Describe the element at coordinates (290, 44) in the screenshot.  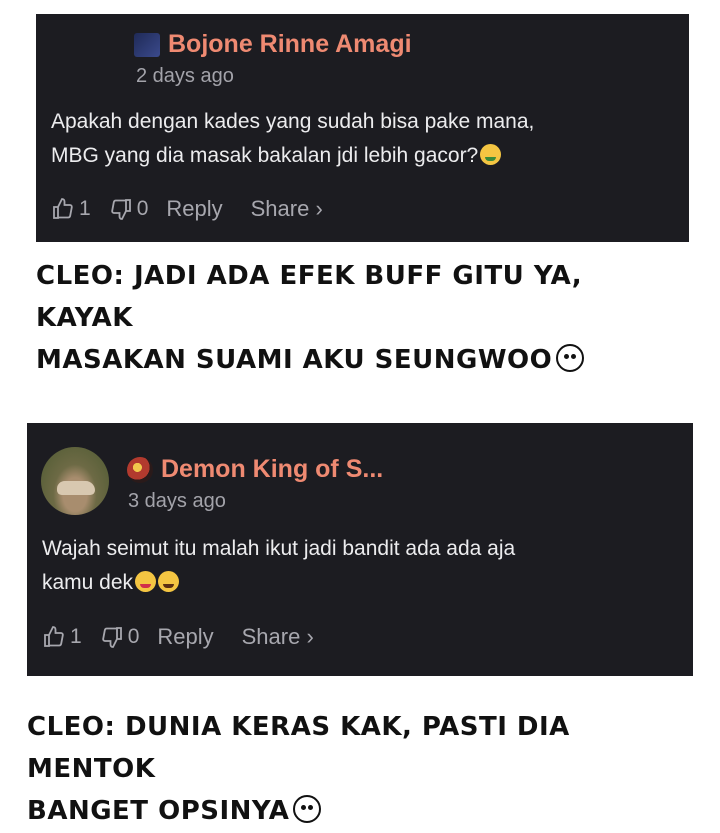
I see `username-link: Bojone Rinne Amagi` at that location.